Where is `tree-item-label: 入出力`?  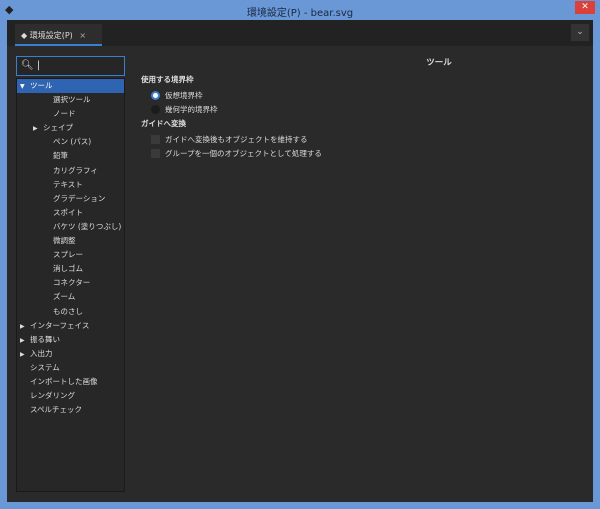 tree-item-label: 入出力 is located at coordinates (41, 353).